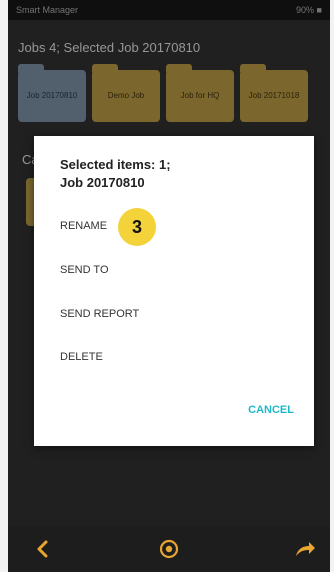 This screenshot has width=334, height=572. Describe the element at coordinates (160, 173) in the screenshot. I see `dialog-title: Selected items: 1; Job 20170810` at that location.